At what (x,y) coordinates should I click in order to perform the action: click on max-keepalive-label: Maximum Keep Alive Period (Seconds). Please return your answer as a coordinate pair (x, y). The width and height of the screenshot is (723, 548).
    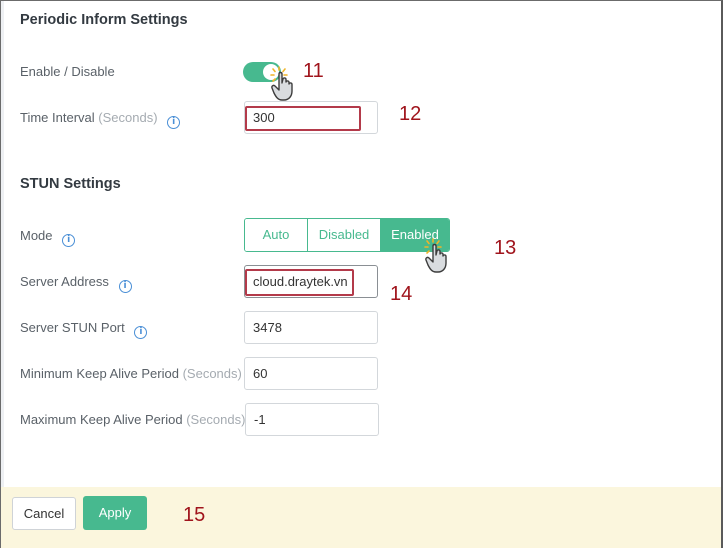
    Looking at the image, I should click on (132, 419).